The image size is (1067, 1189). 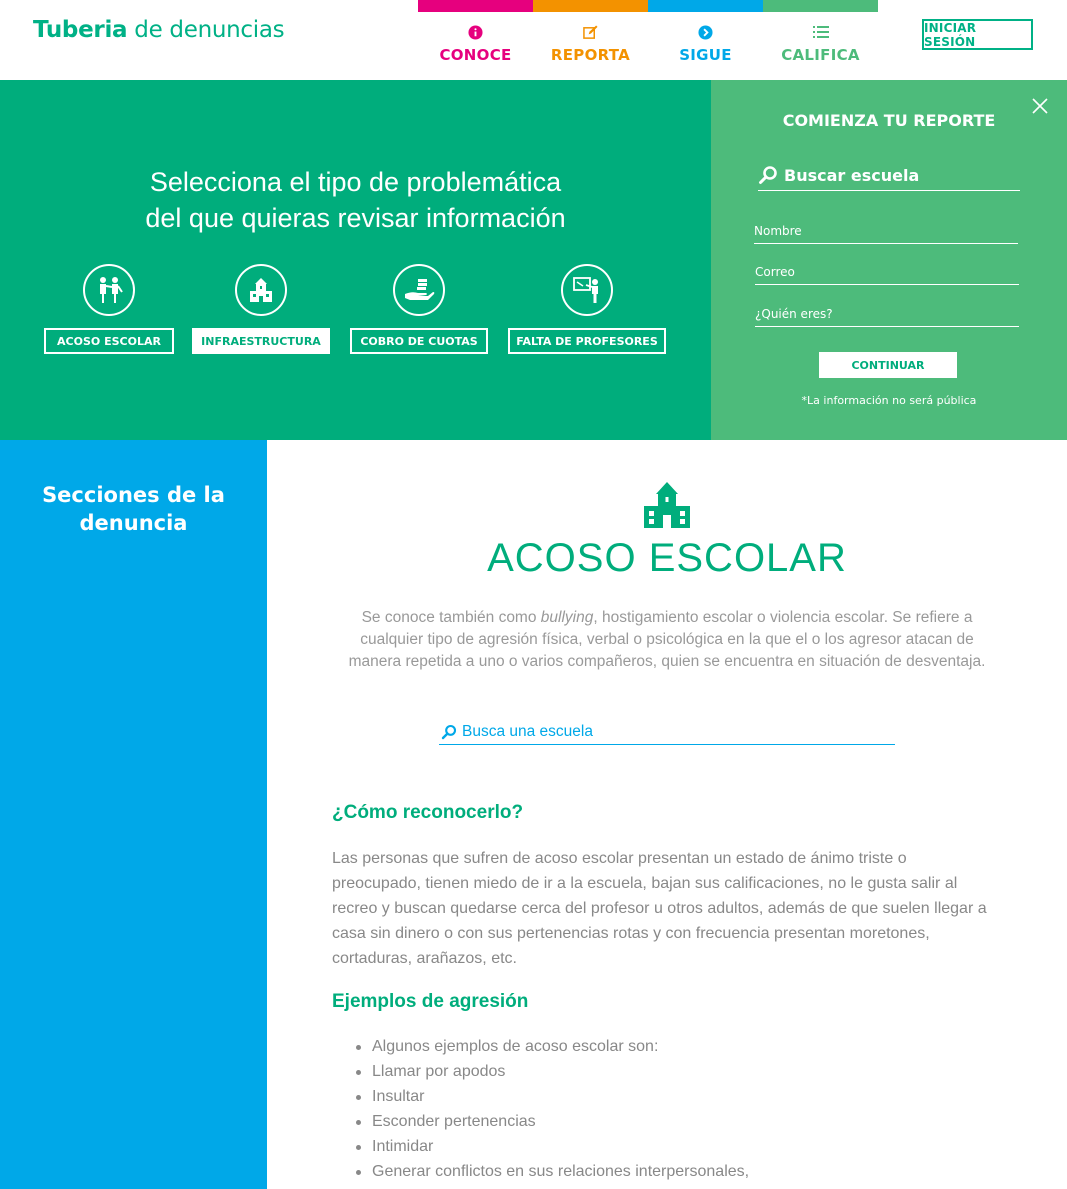 What do you see at coordinates (820, 6) in the screenshot?
I see `nav-bar-califica` at bounding box center [820, 6].